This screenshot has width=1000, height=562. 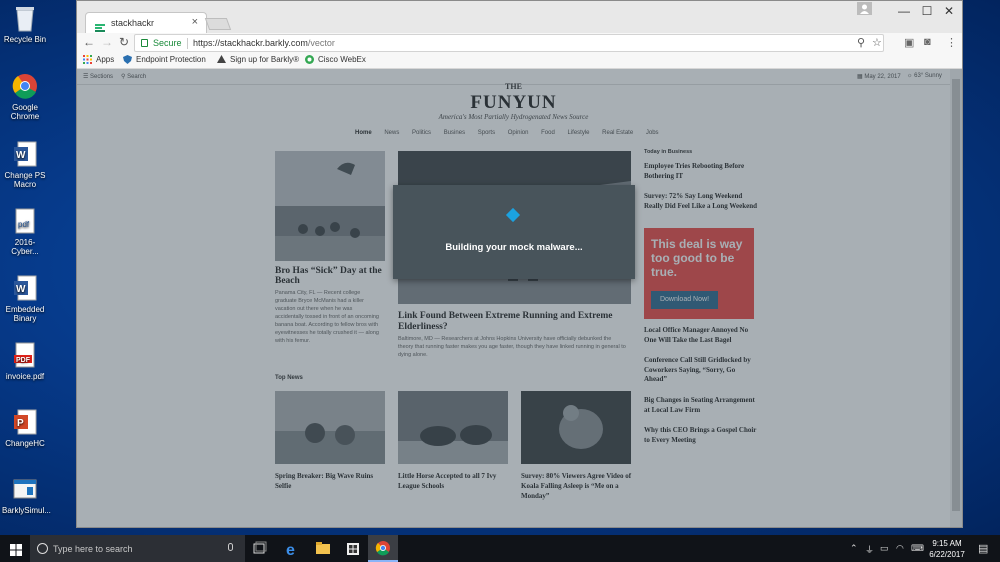 I want to click on bookmark-label: Endpoint Protection, so click(x=171, y=59).